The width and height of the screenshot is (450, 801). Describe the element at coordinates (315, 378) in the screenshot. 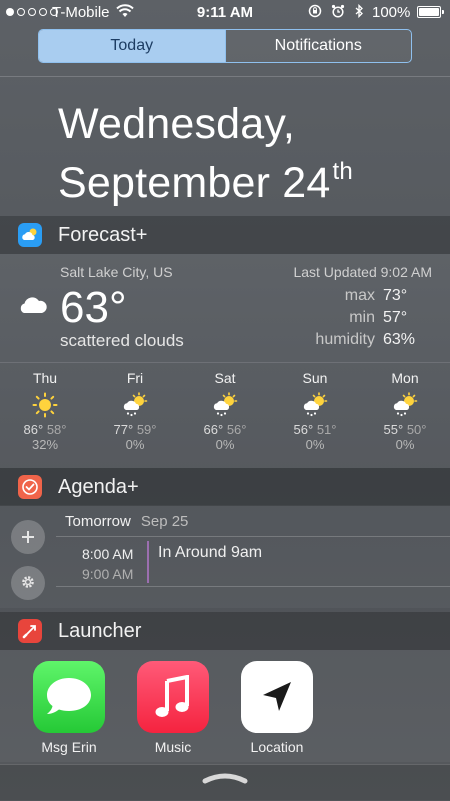

I see `day-name: Sun` at that location.